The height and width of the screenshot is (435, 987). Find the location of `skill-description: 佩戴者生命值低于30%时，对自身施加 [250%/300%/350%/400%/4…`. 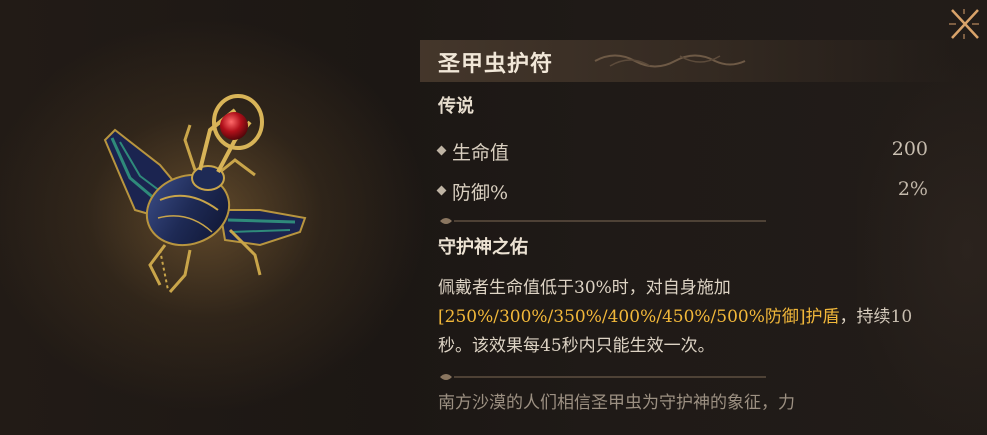

skill-description: 佩戴者生命值低于30%时，对自身施加 [250%/300%/350%/400%/4… is located at coordinates (683, 317).